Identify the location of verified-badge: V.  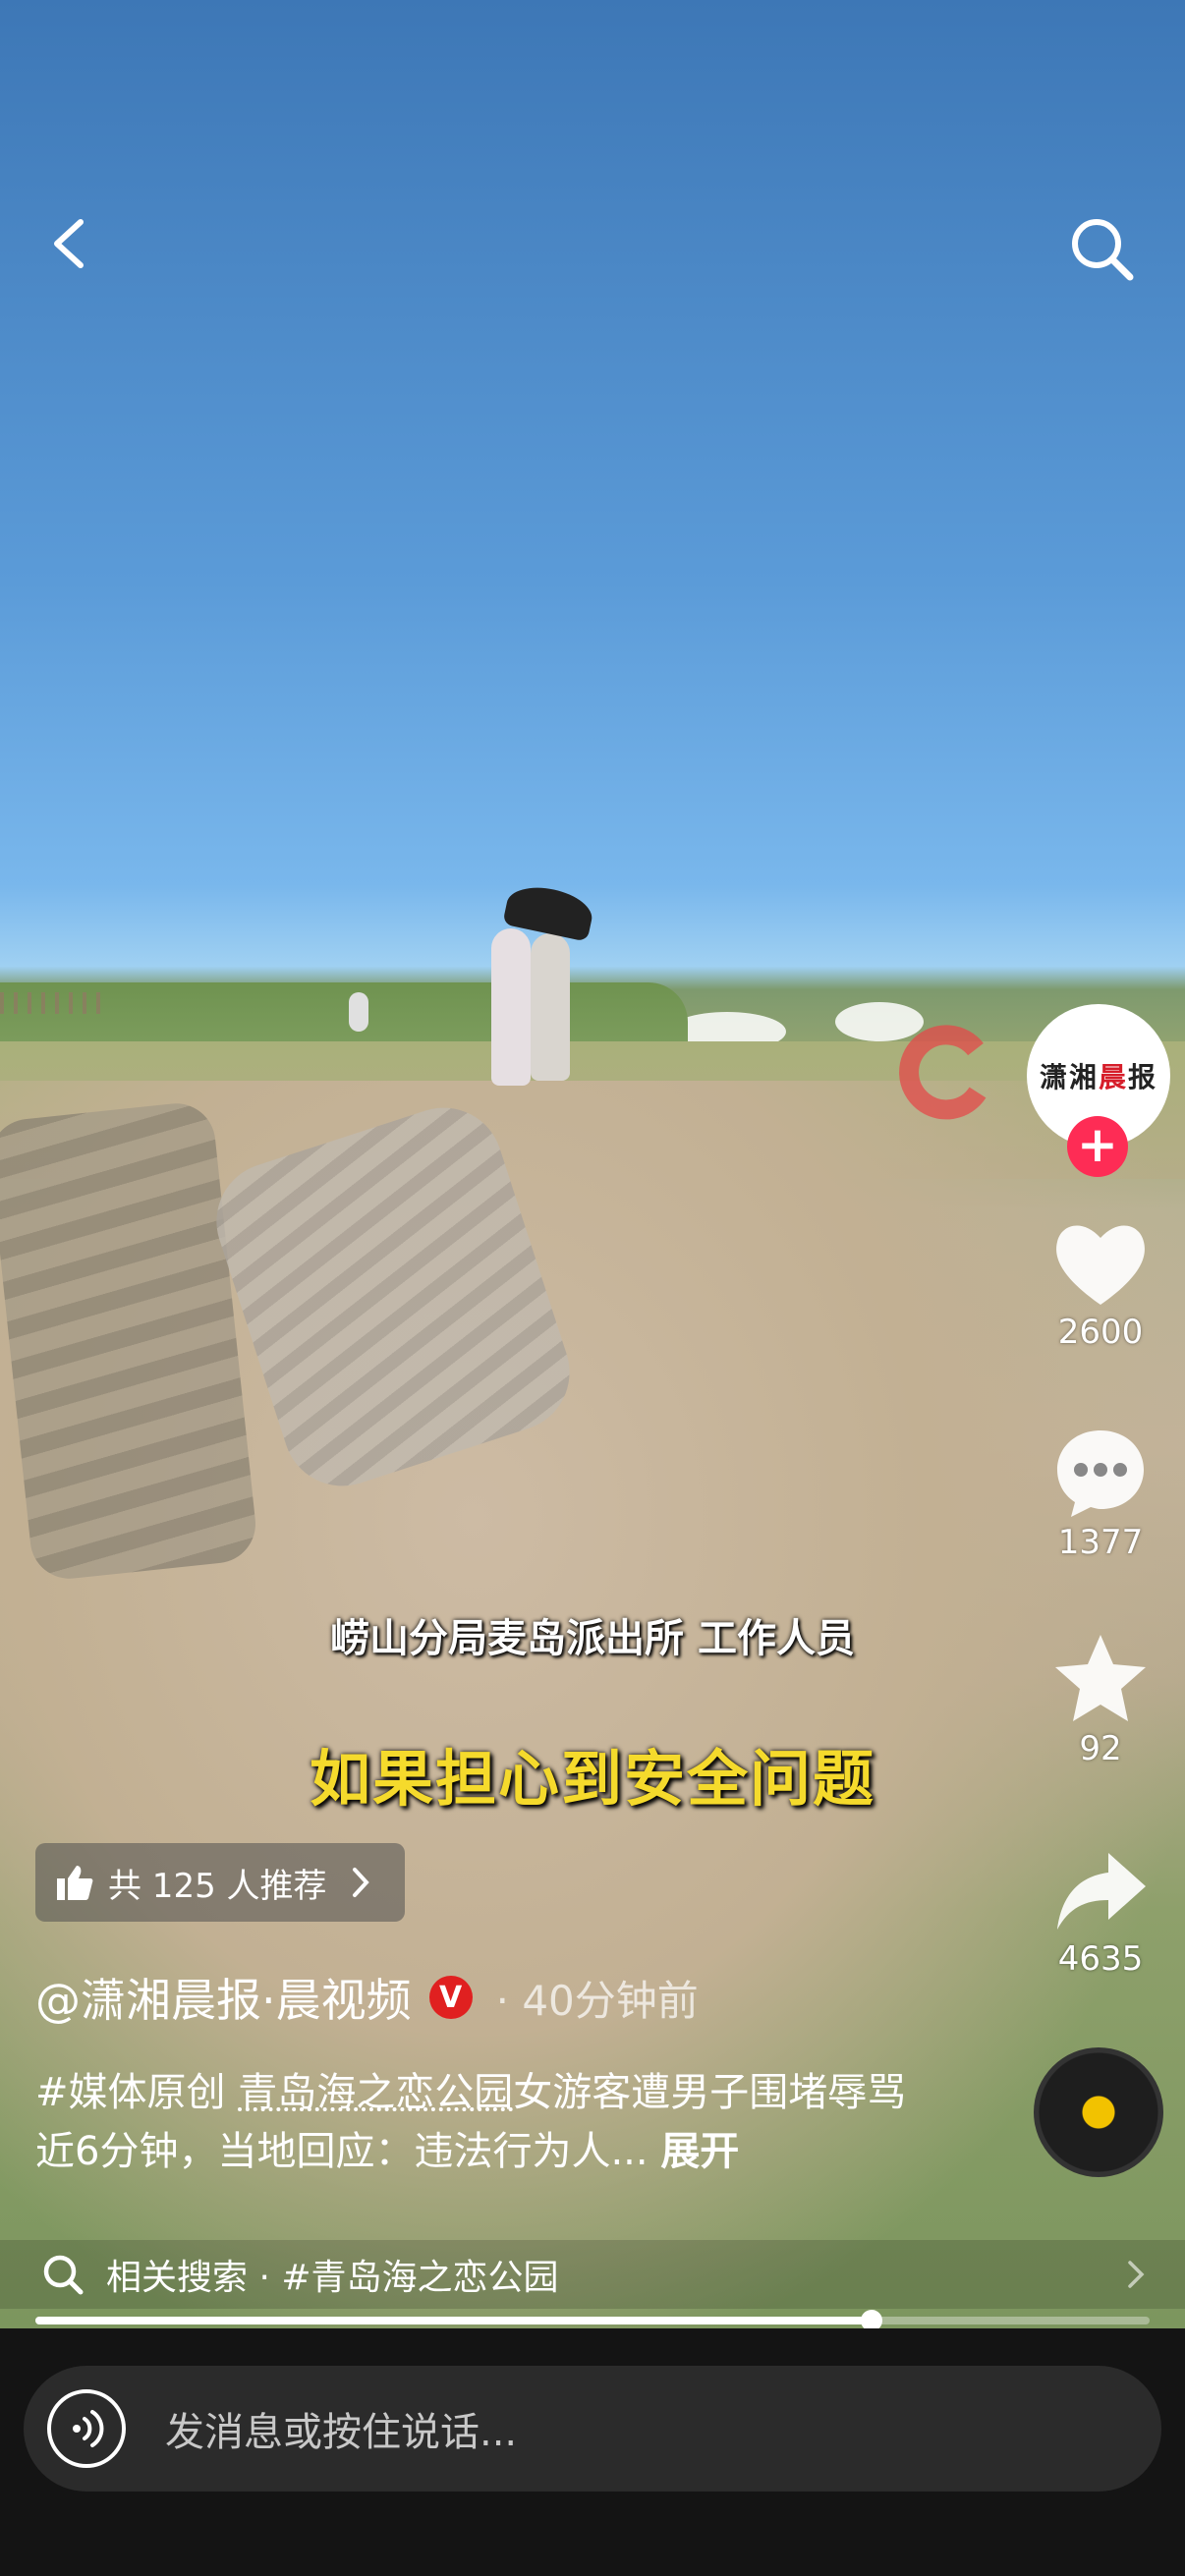
(451, 1997).